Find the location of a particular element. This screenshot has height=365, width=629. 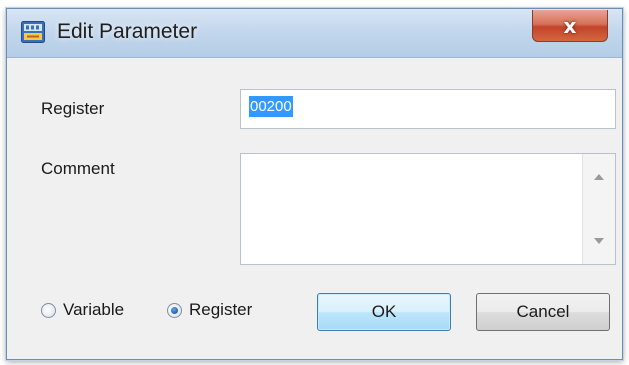

register-label: Register is located at coordinates (73, 108).